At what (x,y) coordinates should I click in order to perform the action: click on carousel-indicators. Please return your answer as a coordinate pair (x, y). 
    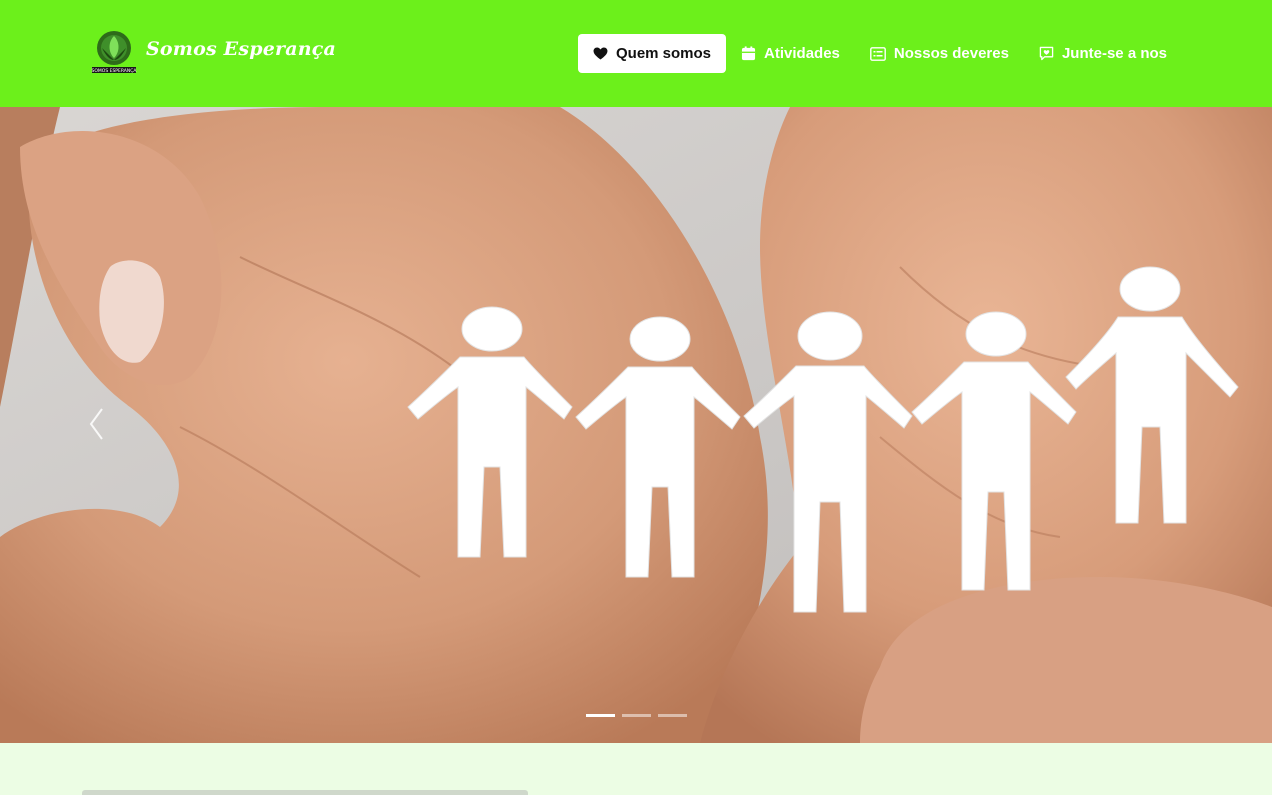
    Looking at the image, I should click on (640, 715).